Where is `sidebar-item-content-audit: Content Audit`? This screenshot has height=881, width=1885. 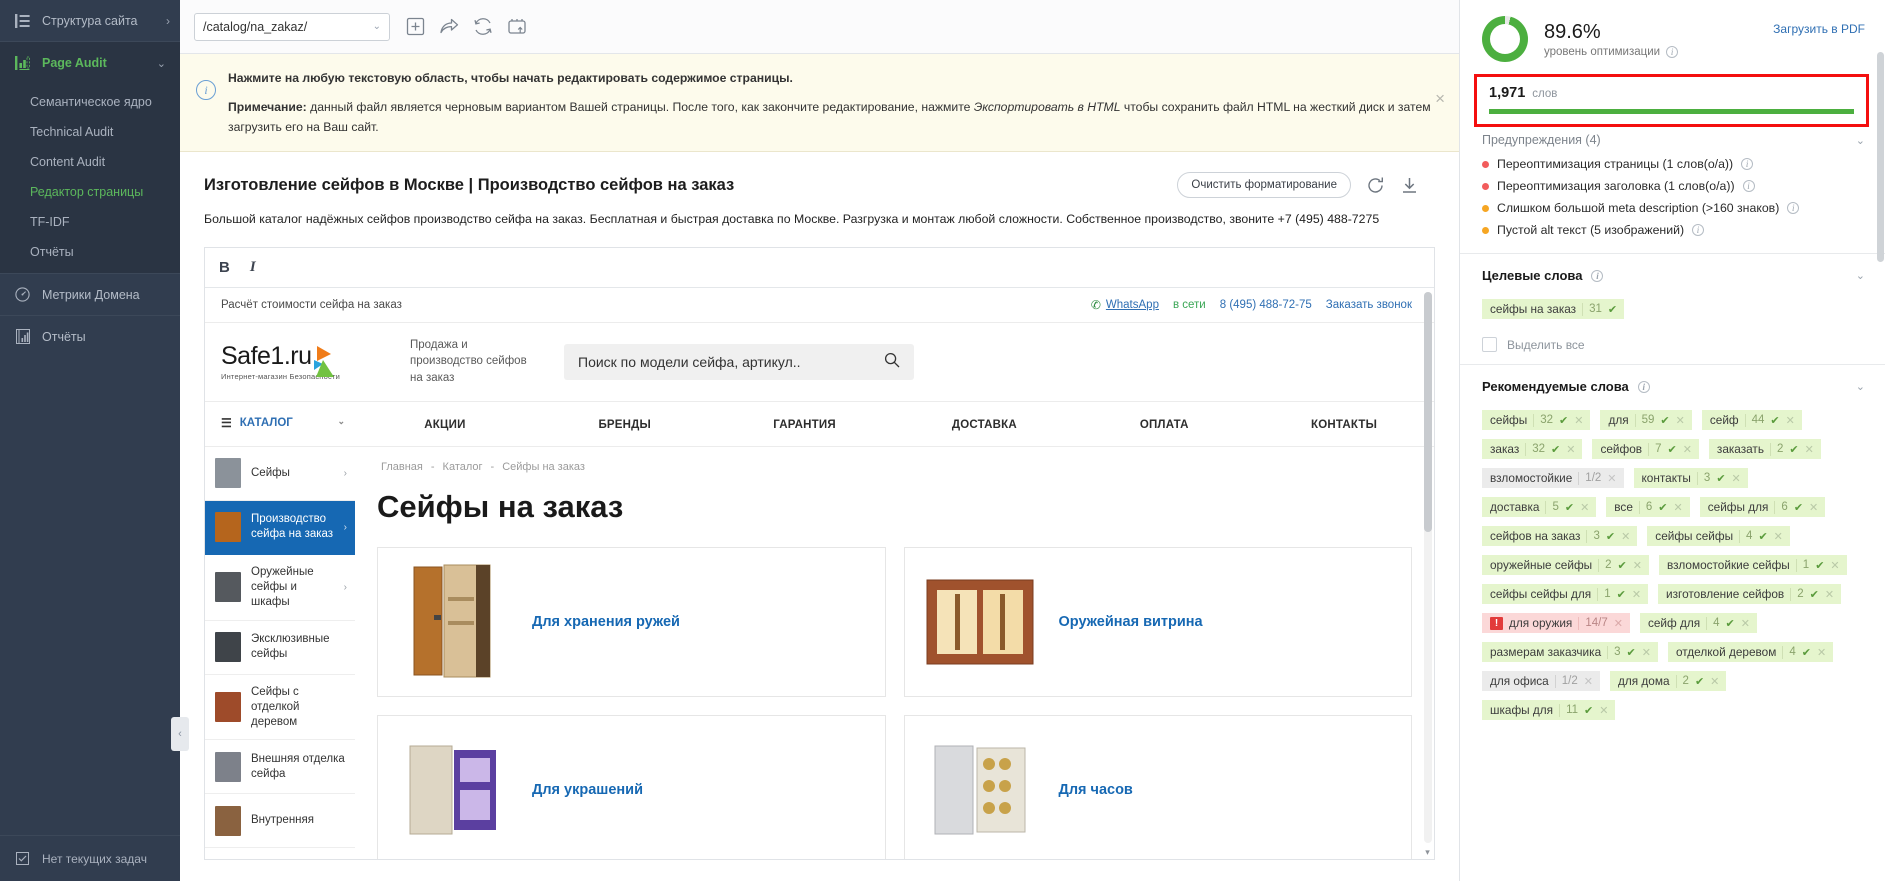
sidebar-item-content-audit: Content Audit is located at coordinates (90, 162).